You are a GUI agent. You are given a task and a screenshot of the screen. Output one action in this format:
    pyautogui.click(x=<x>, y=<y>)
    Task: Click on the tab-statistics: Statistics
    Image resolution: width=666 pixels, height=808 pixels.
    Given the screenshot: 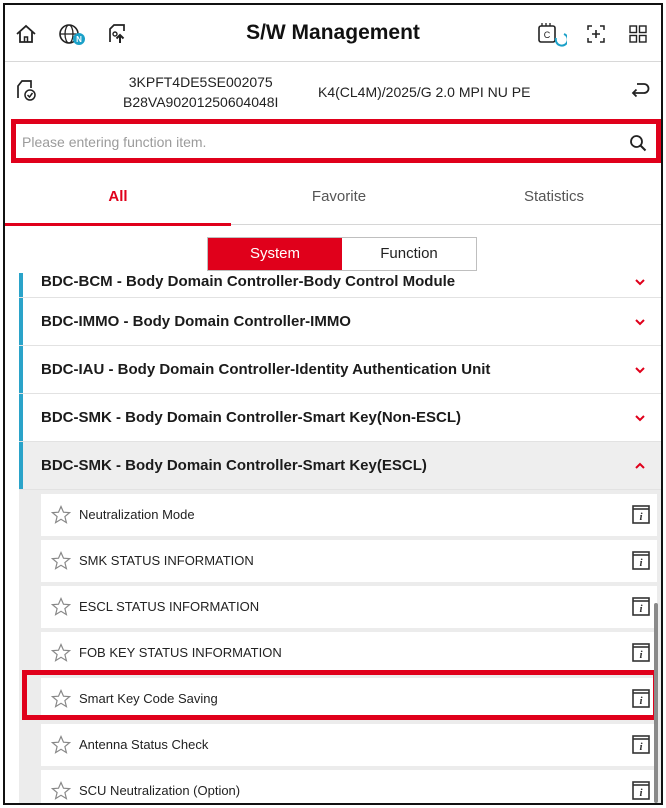 What is the action you would take?
    pyautogui.click(x=554, y=197)
    